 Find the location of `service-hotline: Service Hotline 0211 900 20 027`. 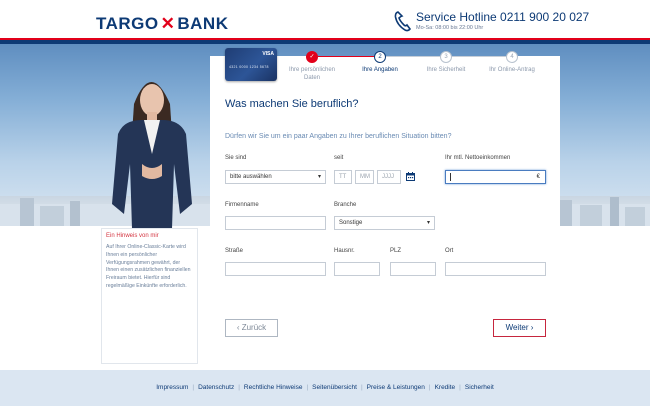

service-hotline: Service Hotline 0211 900 20 027 is located at coordinates (503, 17).